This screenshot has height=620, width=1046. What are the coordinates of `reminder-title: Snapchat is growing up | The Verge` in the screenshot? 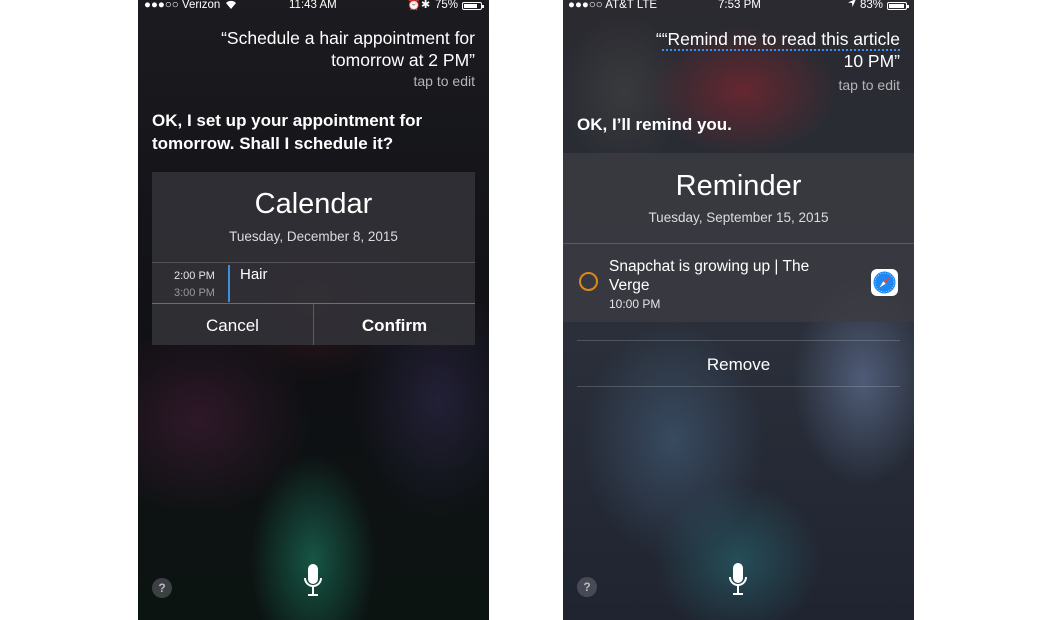 It's located at (709, 276).